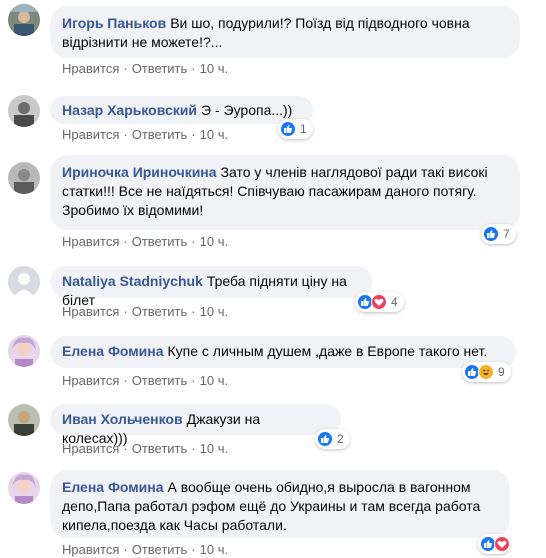 This screenshot has height=558, width=546. I want to click on reactions-badge, so click(494, 544).